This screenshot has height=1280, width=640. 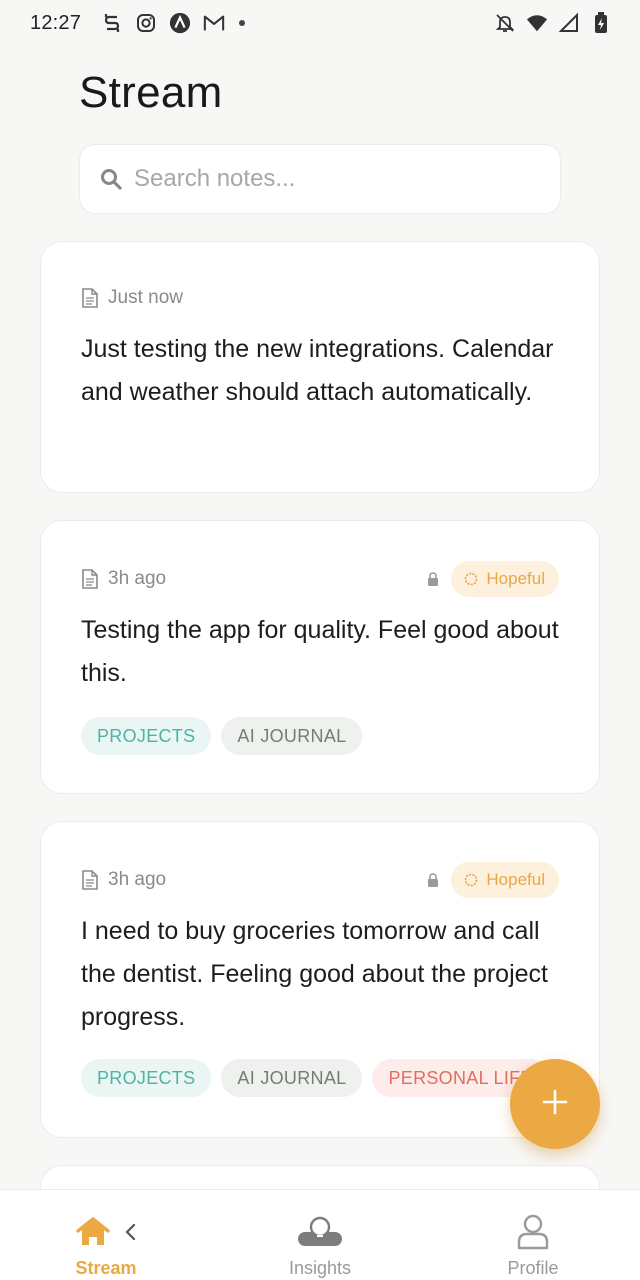 I want to click on arc-app-icon, so click(x=180, y=23).